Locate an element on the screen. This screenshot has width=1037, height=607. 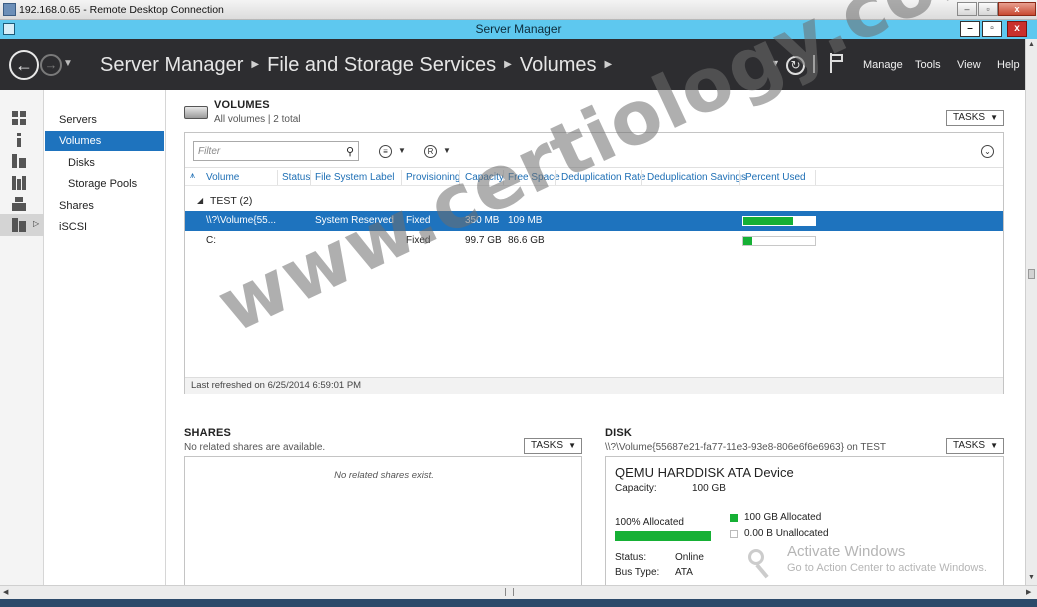
window-title: Server Manager is located at coordinates (518, 29).